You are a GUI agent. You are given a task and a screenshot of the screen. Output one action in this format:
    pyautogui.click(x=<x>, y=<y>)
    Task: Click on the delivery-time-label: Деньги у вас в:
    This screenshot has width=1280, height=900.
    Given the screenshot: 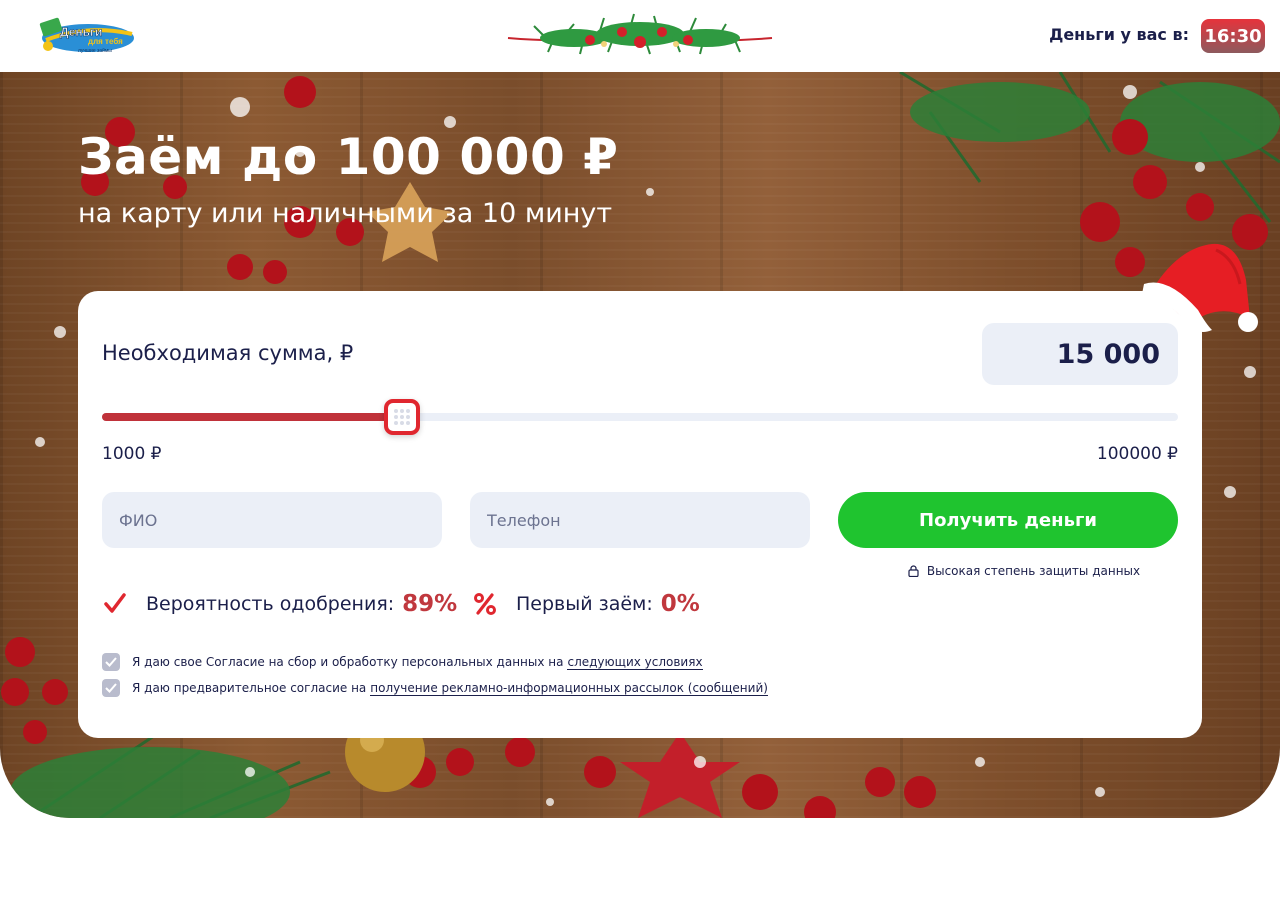 What is the action you would take?
    pyautogui.click(x=1119, y=34)
    